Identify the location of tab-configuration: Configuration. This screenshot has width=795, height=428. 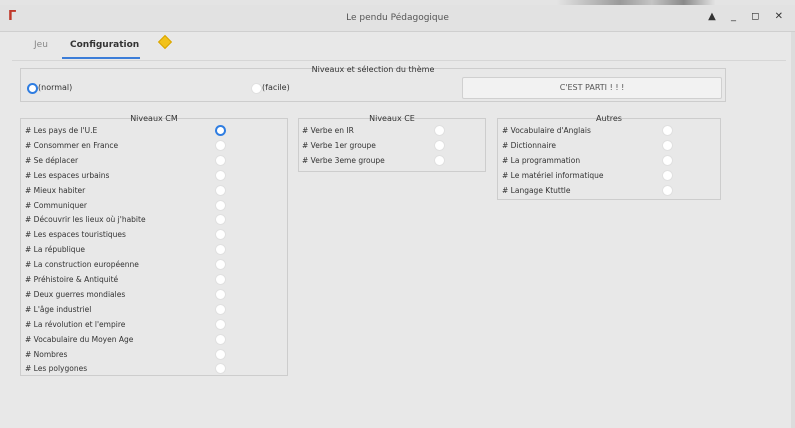
(104, 45).